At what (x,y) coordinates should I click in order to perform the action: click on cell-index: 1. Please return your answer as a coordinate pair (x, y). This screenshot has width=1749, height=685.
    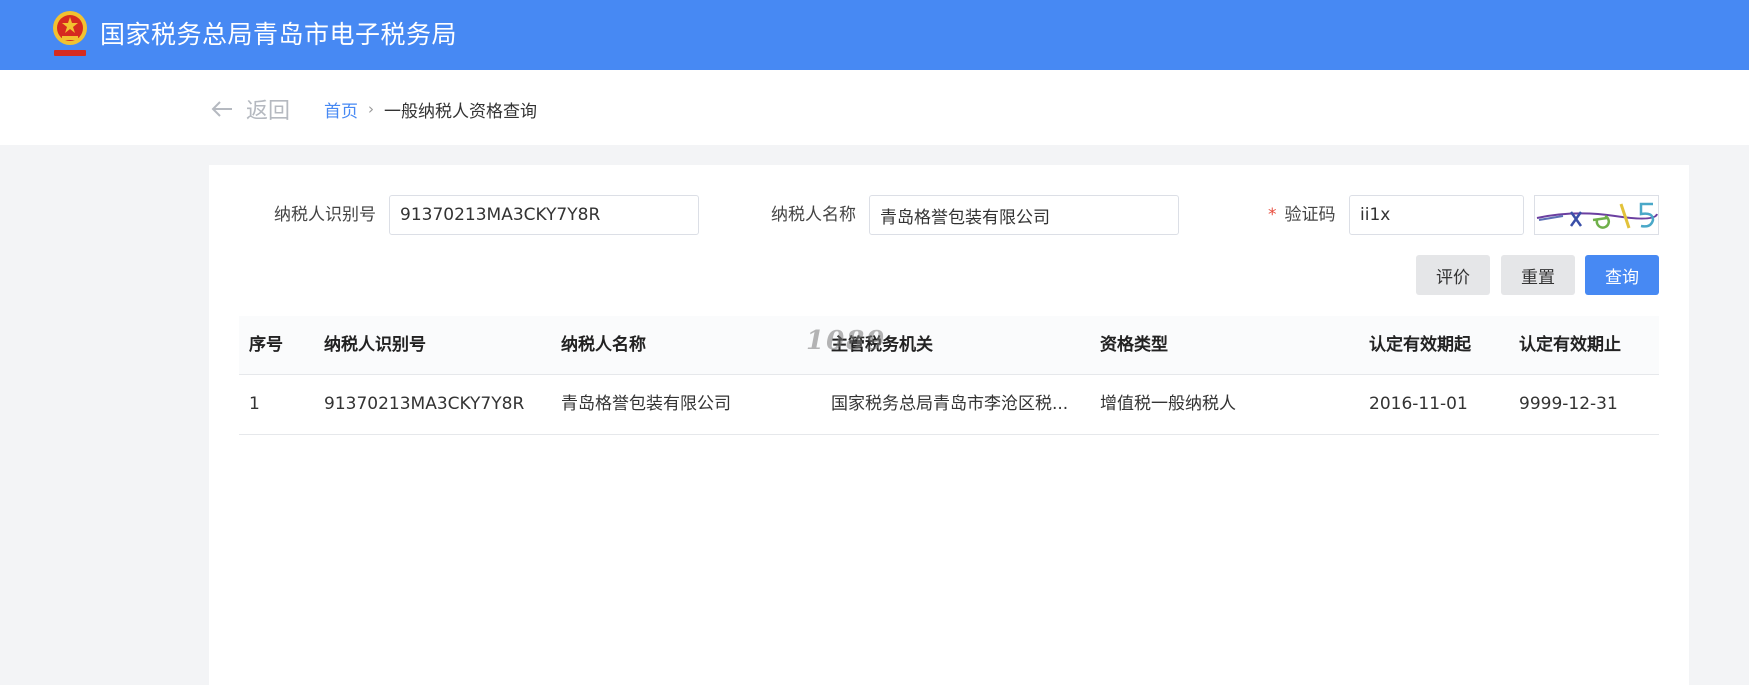
    Looking at the image, I should click on (254, 404).